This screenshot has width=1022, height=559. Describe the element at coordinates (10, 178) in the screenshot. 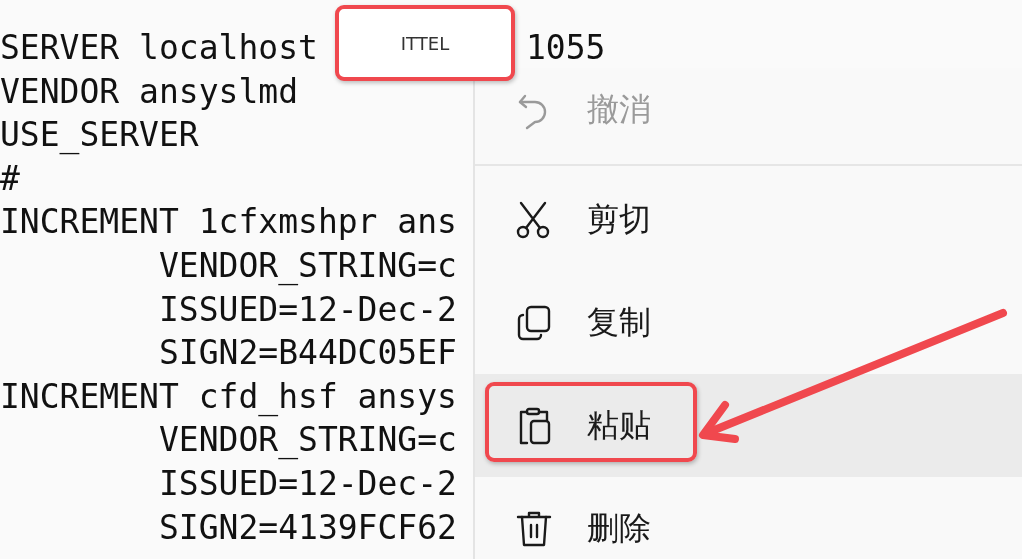

I see `code-line: #` at that location.